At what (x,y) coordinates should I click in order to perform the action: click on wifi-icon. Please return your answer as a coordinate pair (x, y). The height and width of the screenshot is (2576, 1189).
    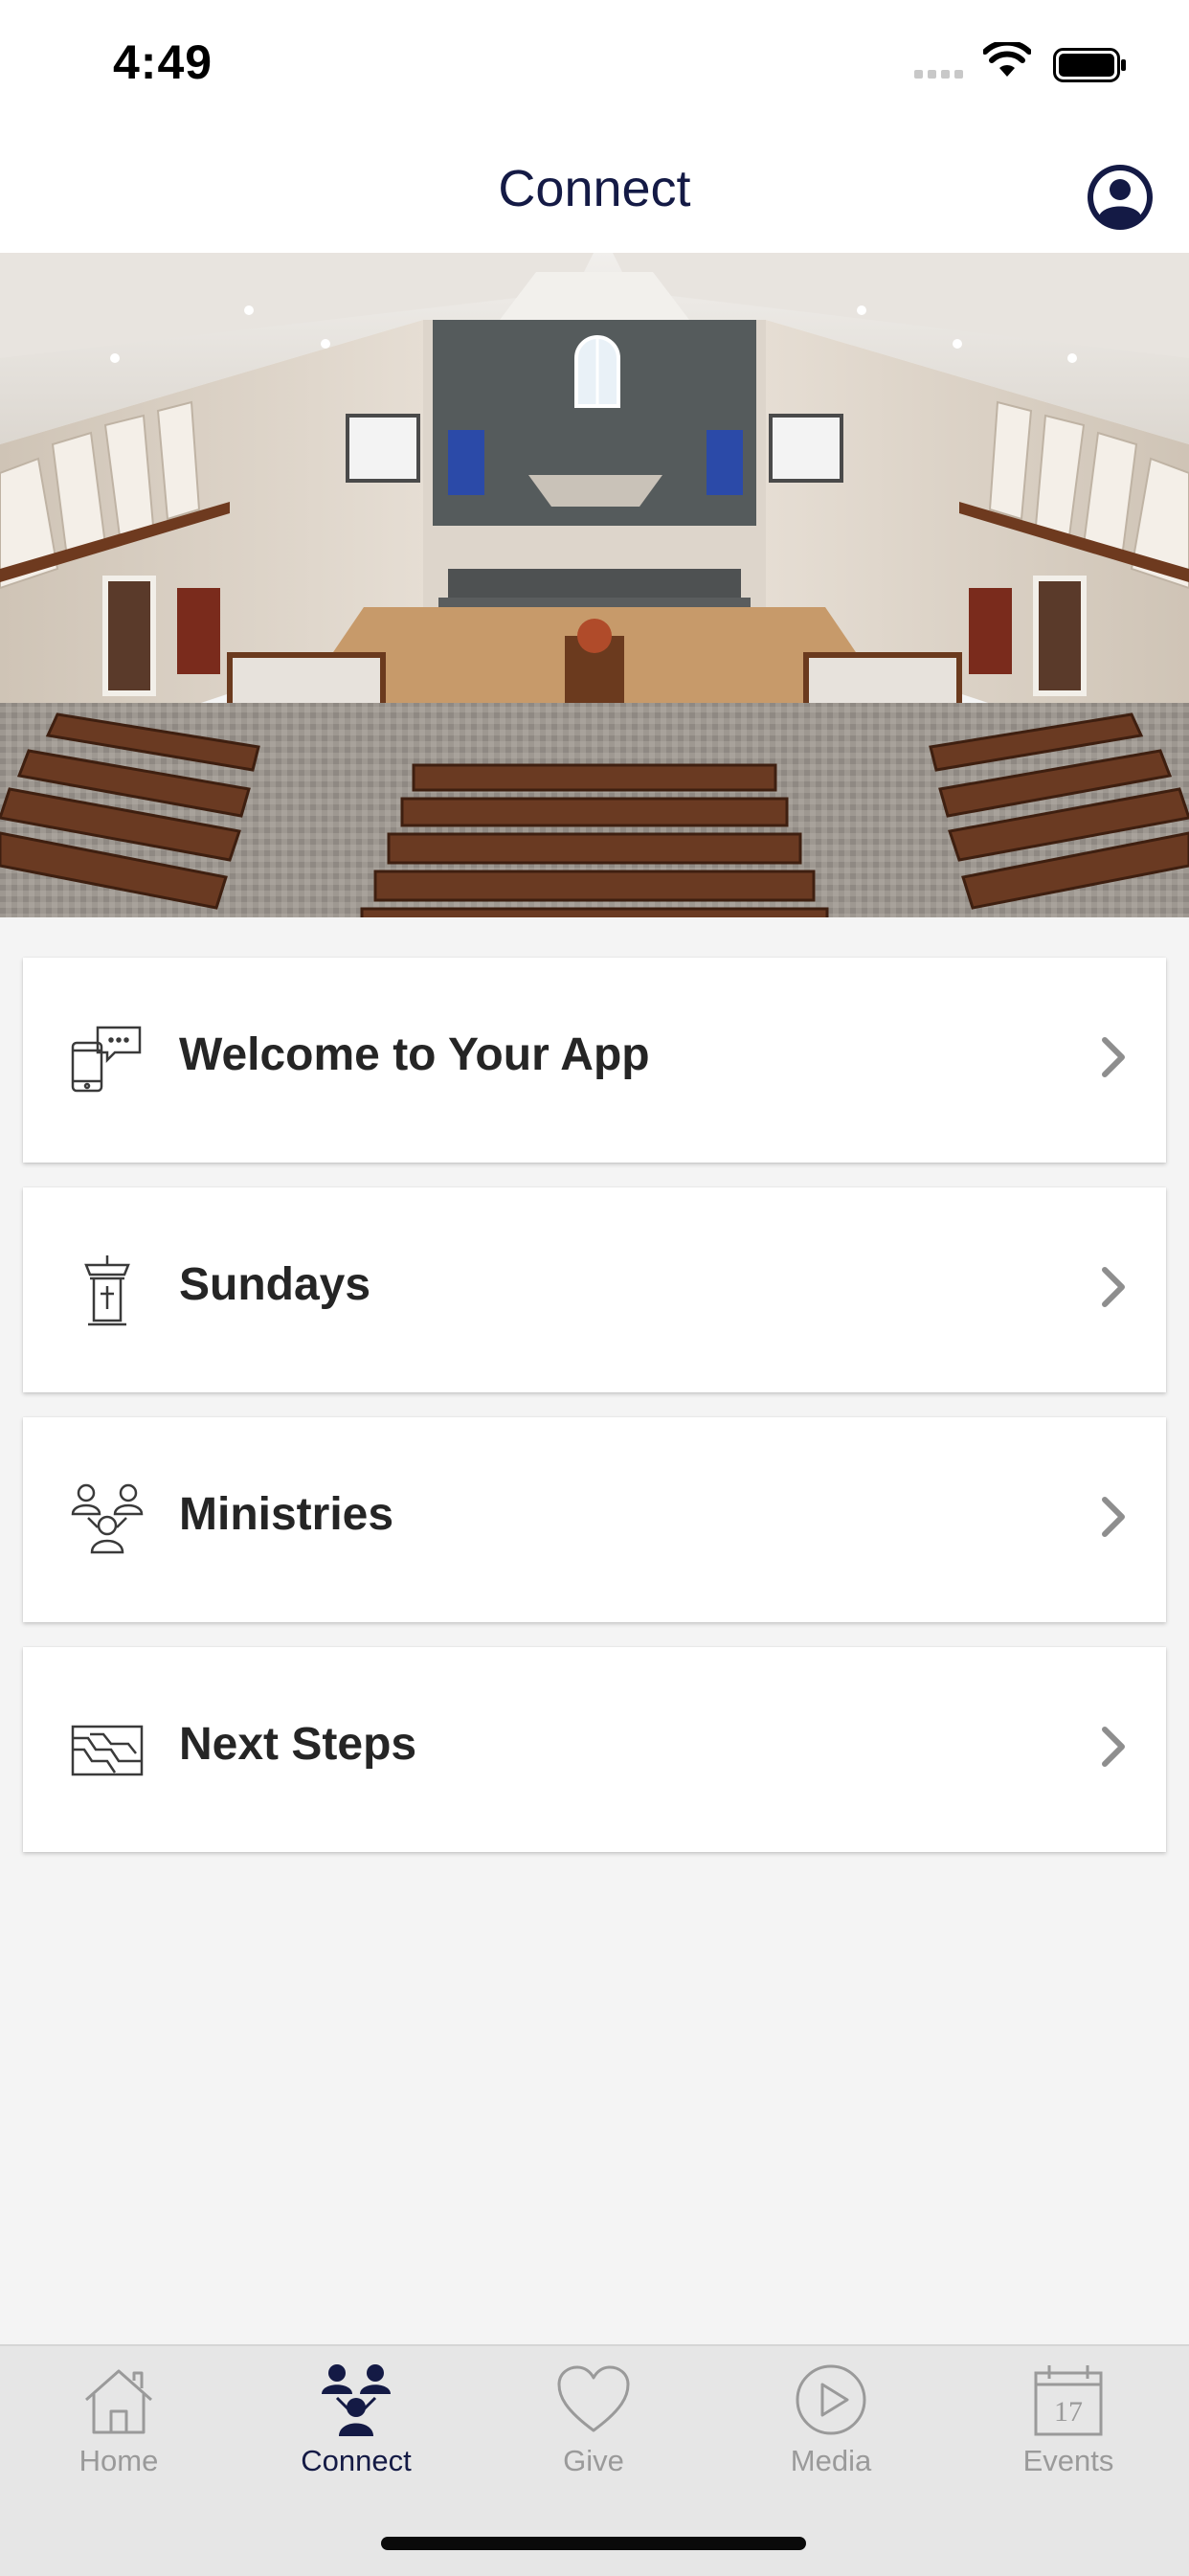
    Looking at the image, I should click on (1007, 59).